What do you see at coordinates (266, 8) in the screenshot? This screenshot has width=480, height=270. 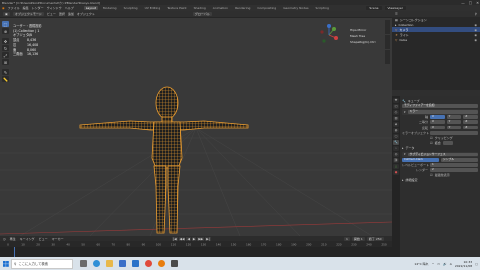 I see `workspace-tab-compositing: Compositing` at bounding box center [266, 8].